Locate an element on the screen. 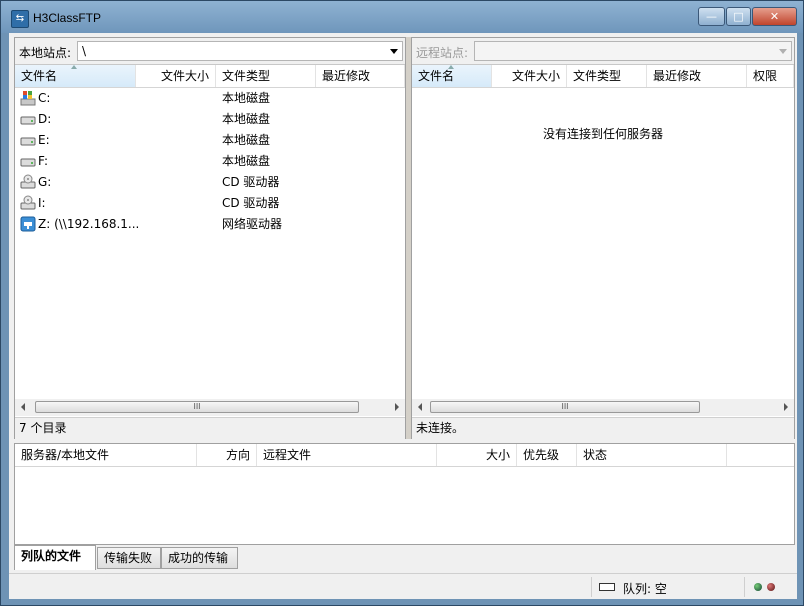 Image resolution: width=804 pixels, height=606 pixels. local-hscrollbar: III is located at coordinates (210, 407).